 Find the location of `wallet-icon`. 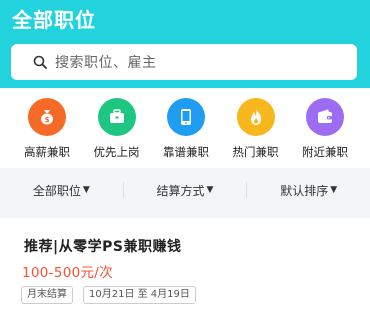

wallet-icon is located at coordinates (325, 117).